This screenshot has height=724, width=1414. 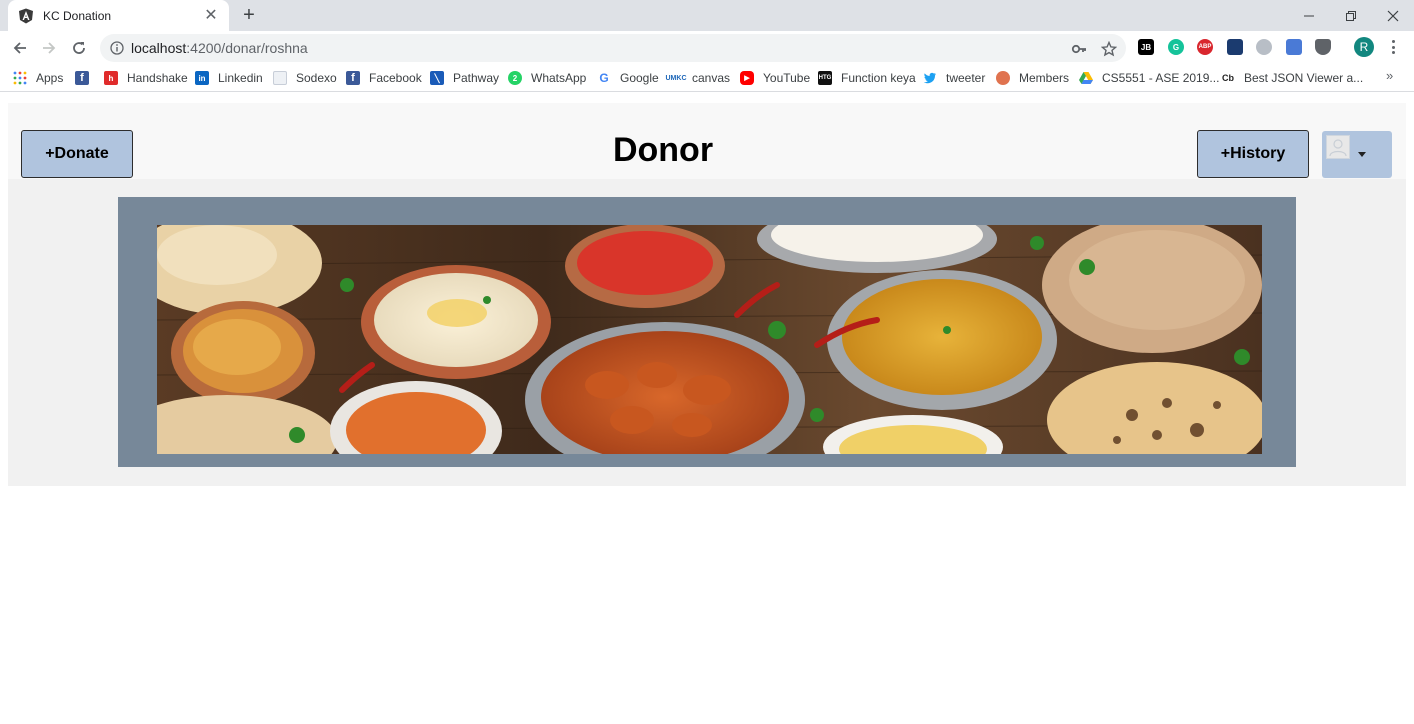 I want to click on page-title: Donor, so click(x=663, y=150).